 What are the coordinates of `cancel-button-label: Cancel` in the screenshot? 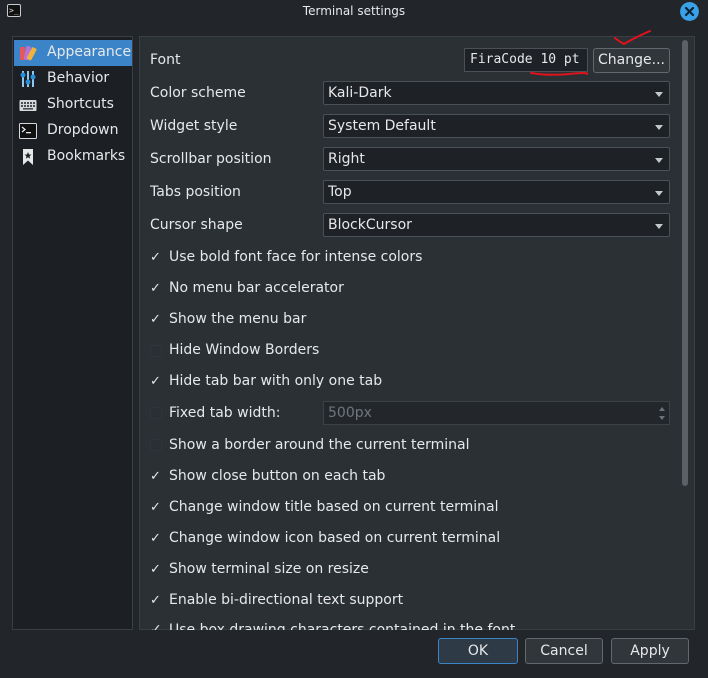 It's located at (564, 651).